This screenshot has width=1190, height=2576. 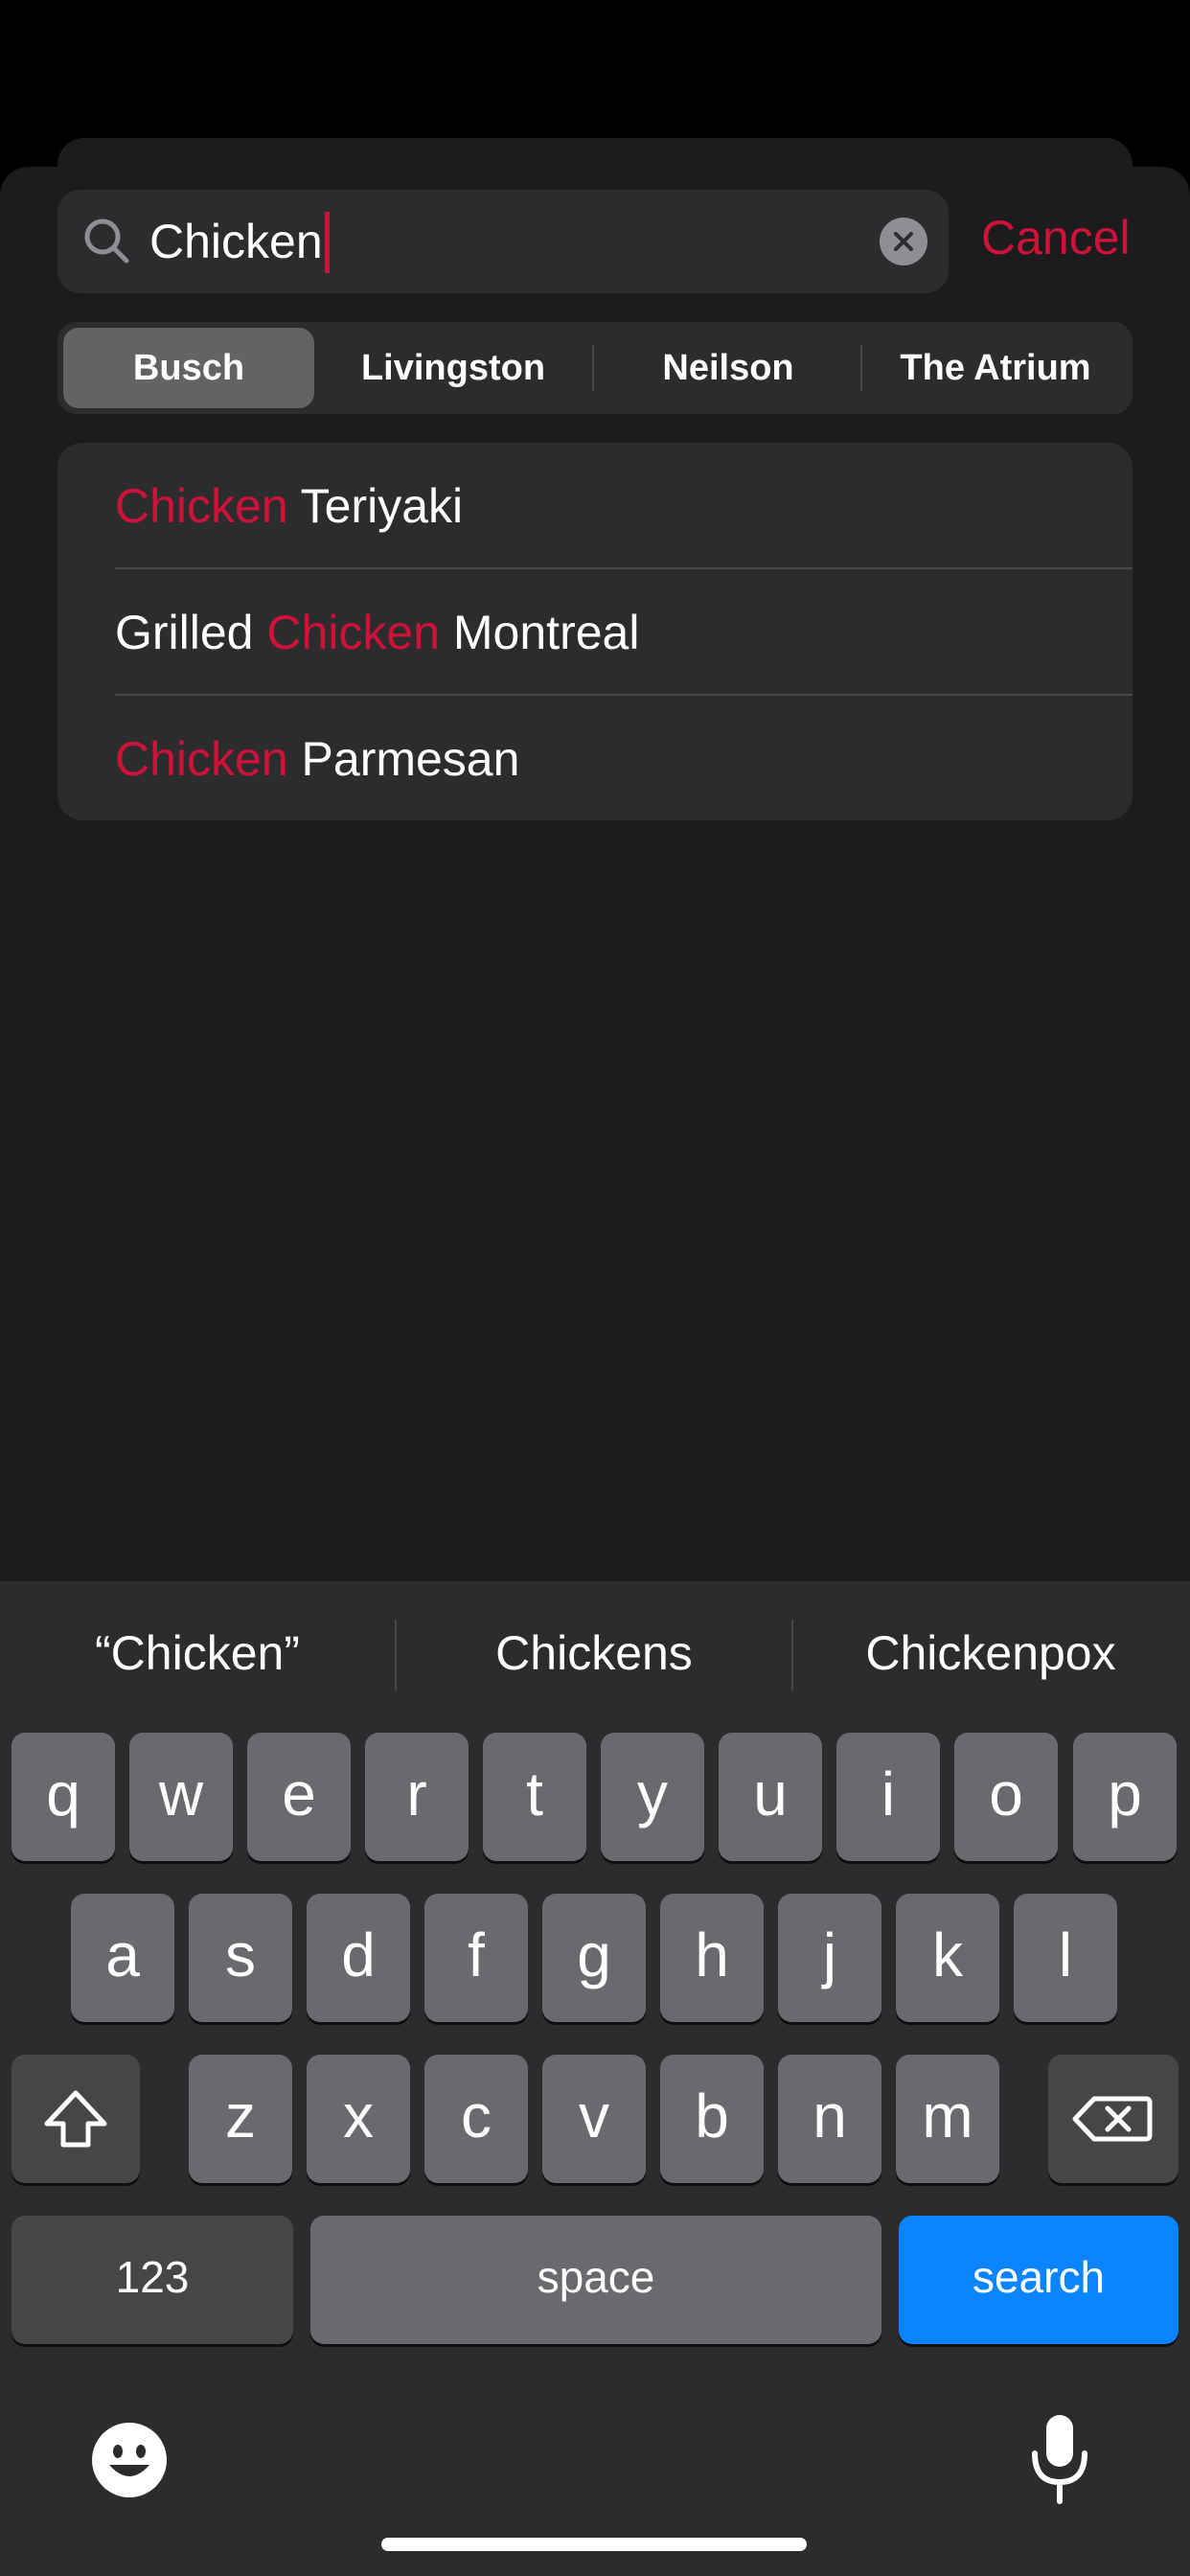 What do you see at coordinates (1060, 2459) in the screenshot?
I see `microphone-icon` at bounding box center [1060, 2459].